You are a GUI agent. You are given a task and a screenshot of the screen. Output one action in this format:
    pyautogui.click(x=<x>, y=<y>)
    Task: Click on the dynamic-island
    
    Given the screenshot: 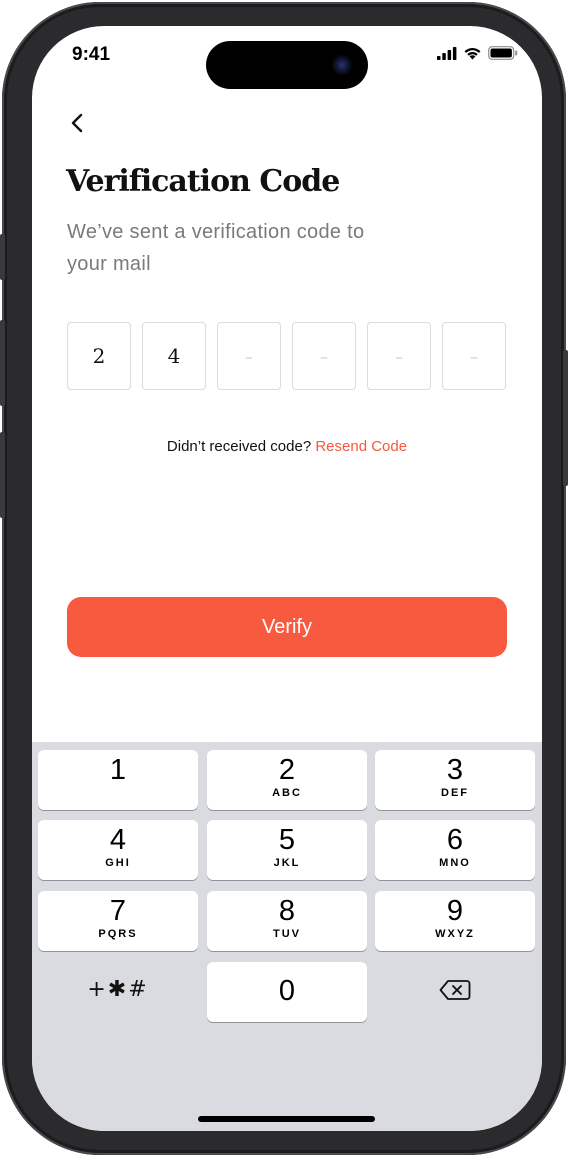 What is the action you would take?
    pyautogui.click(x=287, y=65)
    